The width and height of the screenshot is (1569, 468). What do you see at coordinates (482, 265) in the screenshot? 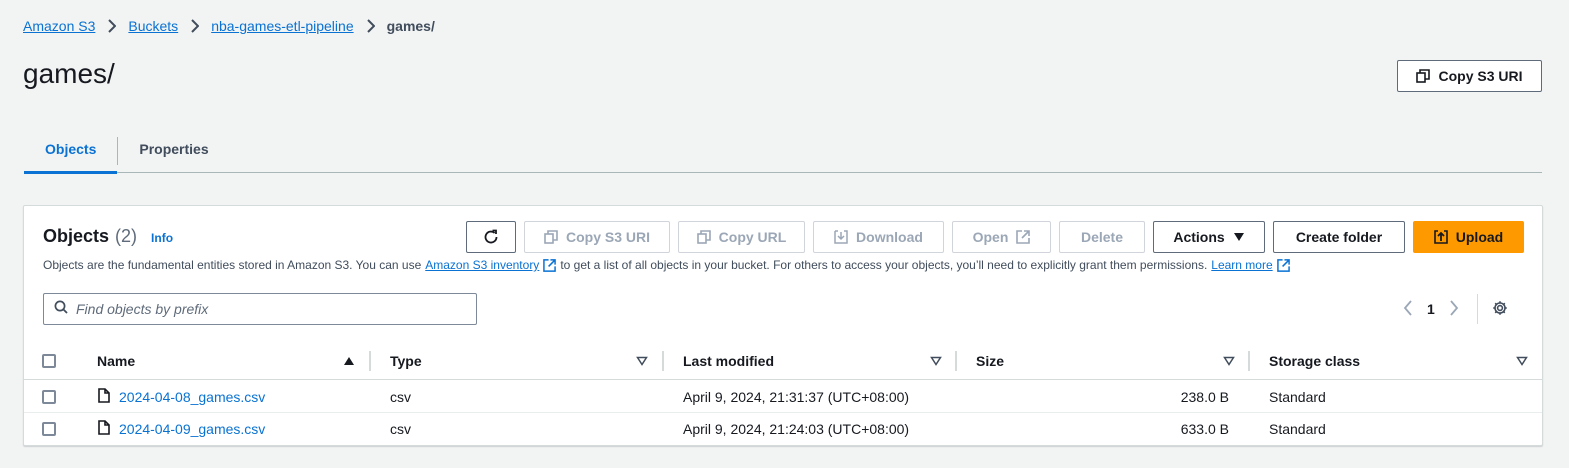
I see `s3-inventory-link: Amazon S3 inventory` at bounding box center [482, 265].